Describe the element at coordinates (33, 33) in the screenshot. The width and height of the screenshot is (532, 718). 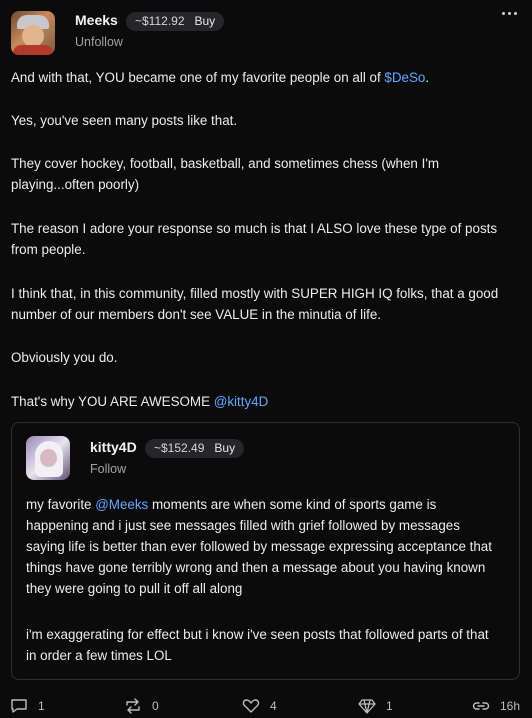
I see `author-avatar` at that location.